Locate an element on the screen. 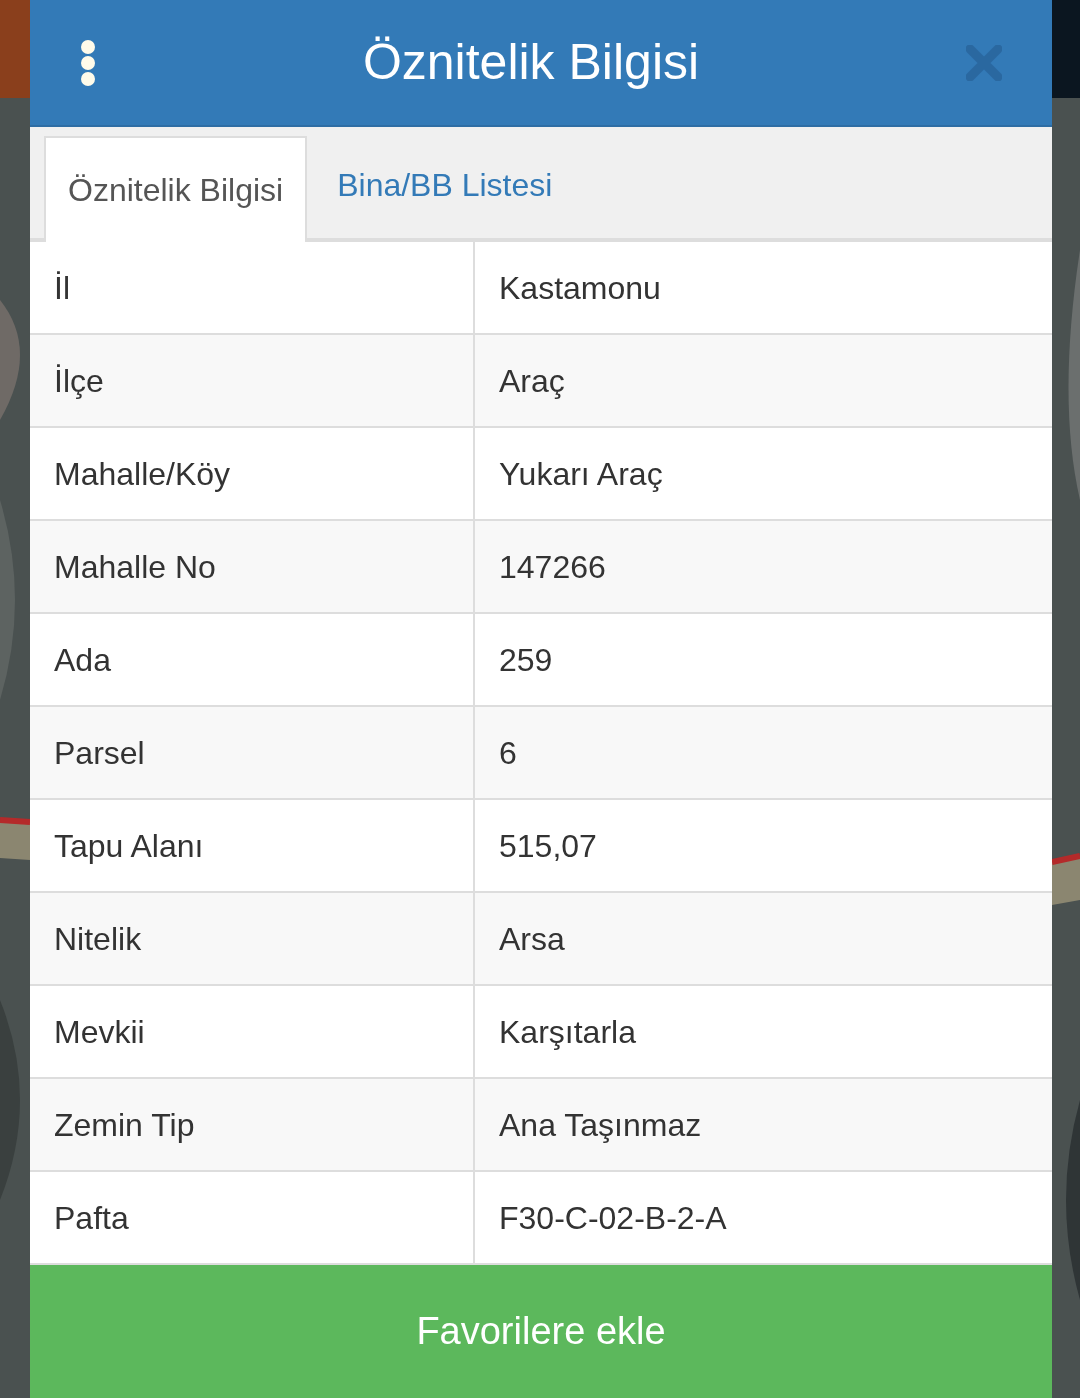 The width and height of the screenshot is (1080, 1398). tab: Öznitelik Bilgisi is located at coordinates (176, 189).